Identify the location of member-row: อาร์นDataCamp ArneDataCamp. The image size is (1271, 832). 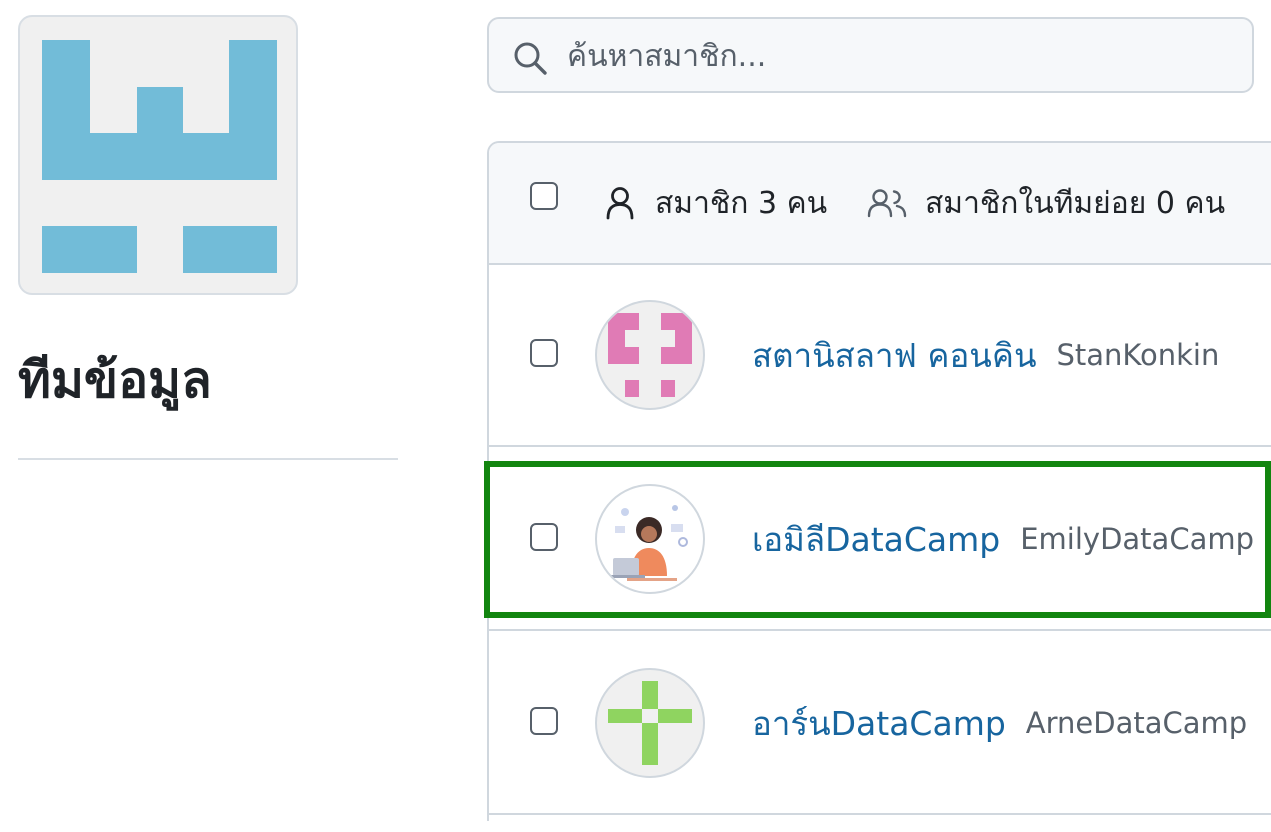
(880, 723).